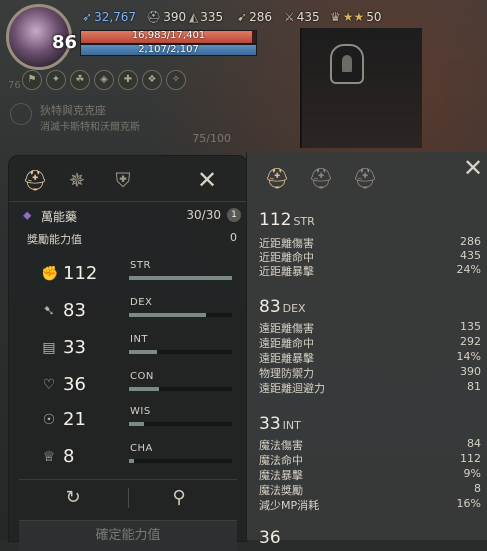 The height and width of the screenshot is (551, 487). I want to click on crown-icon: ♕, so click(49, 457).